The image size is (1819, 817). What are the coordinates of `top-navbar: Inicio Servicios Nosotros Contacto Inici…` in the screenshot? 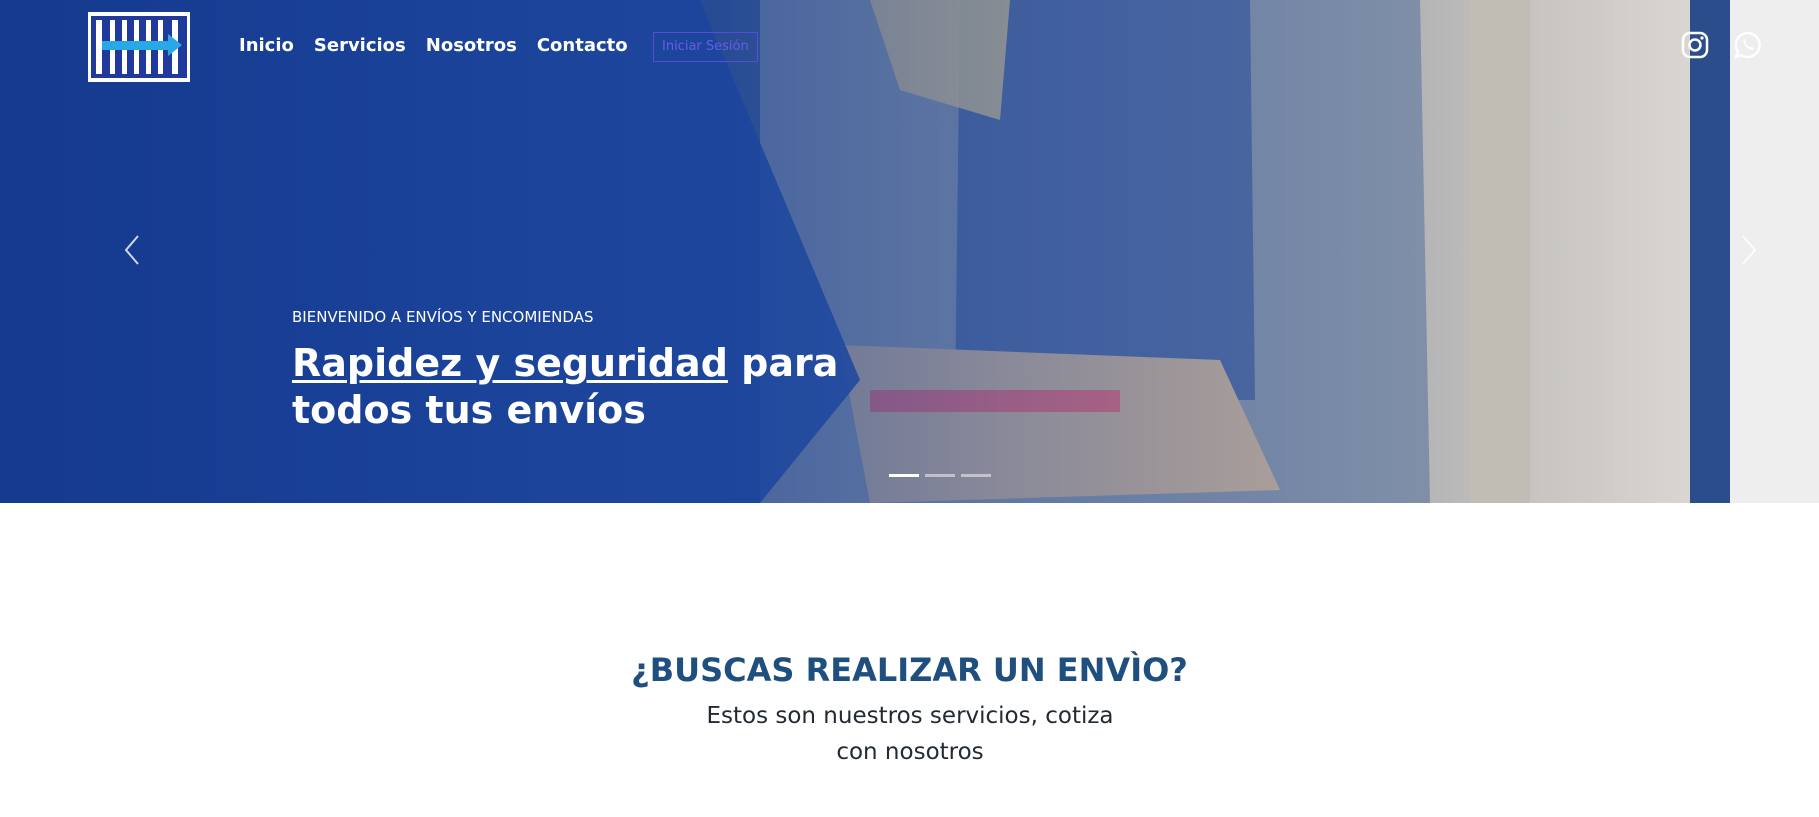 It's located at (909, 46).